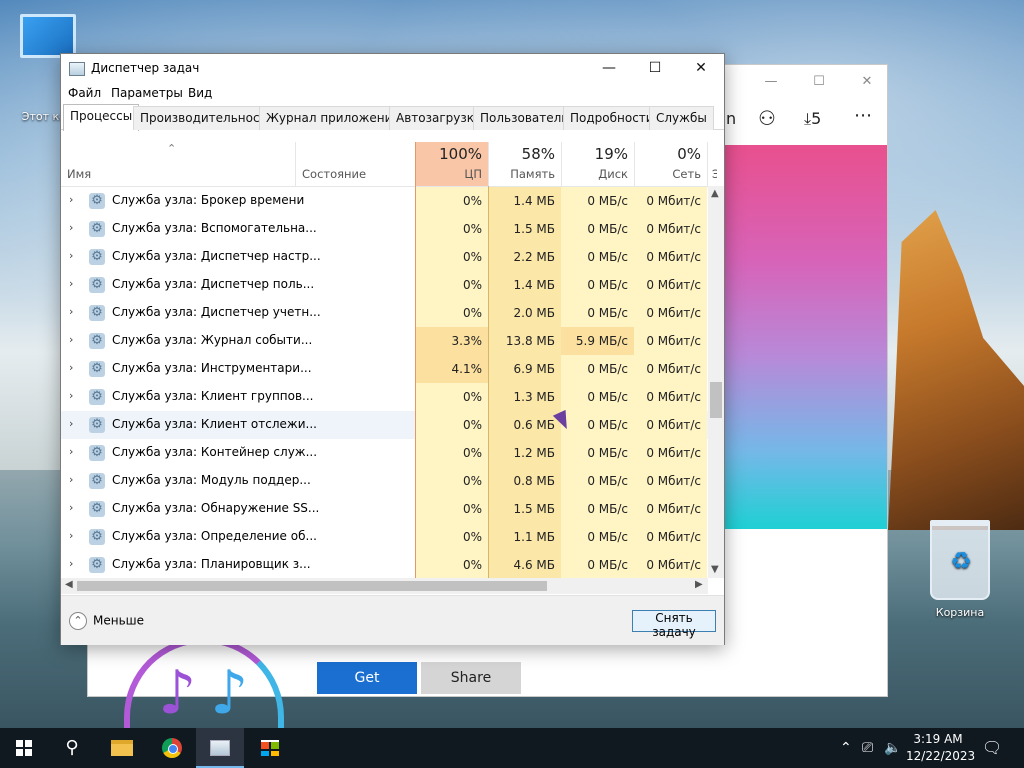 The height and width of the screenshot is (768, 1024). I want to click on scroll-up-icon: ▲, so click(715, 193).